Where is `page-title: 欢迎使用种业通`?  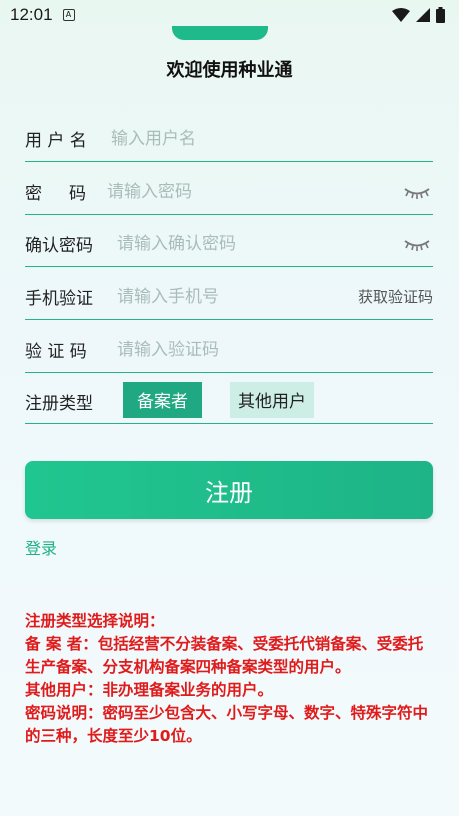 page-title: 欢迎使用种业通 is located at coordinates (229, 70).